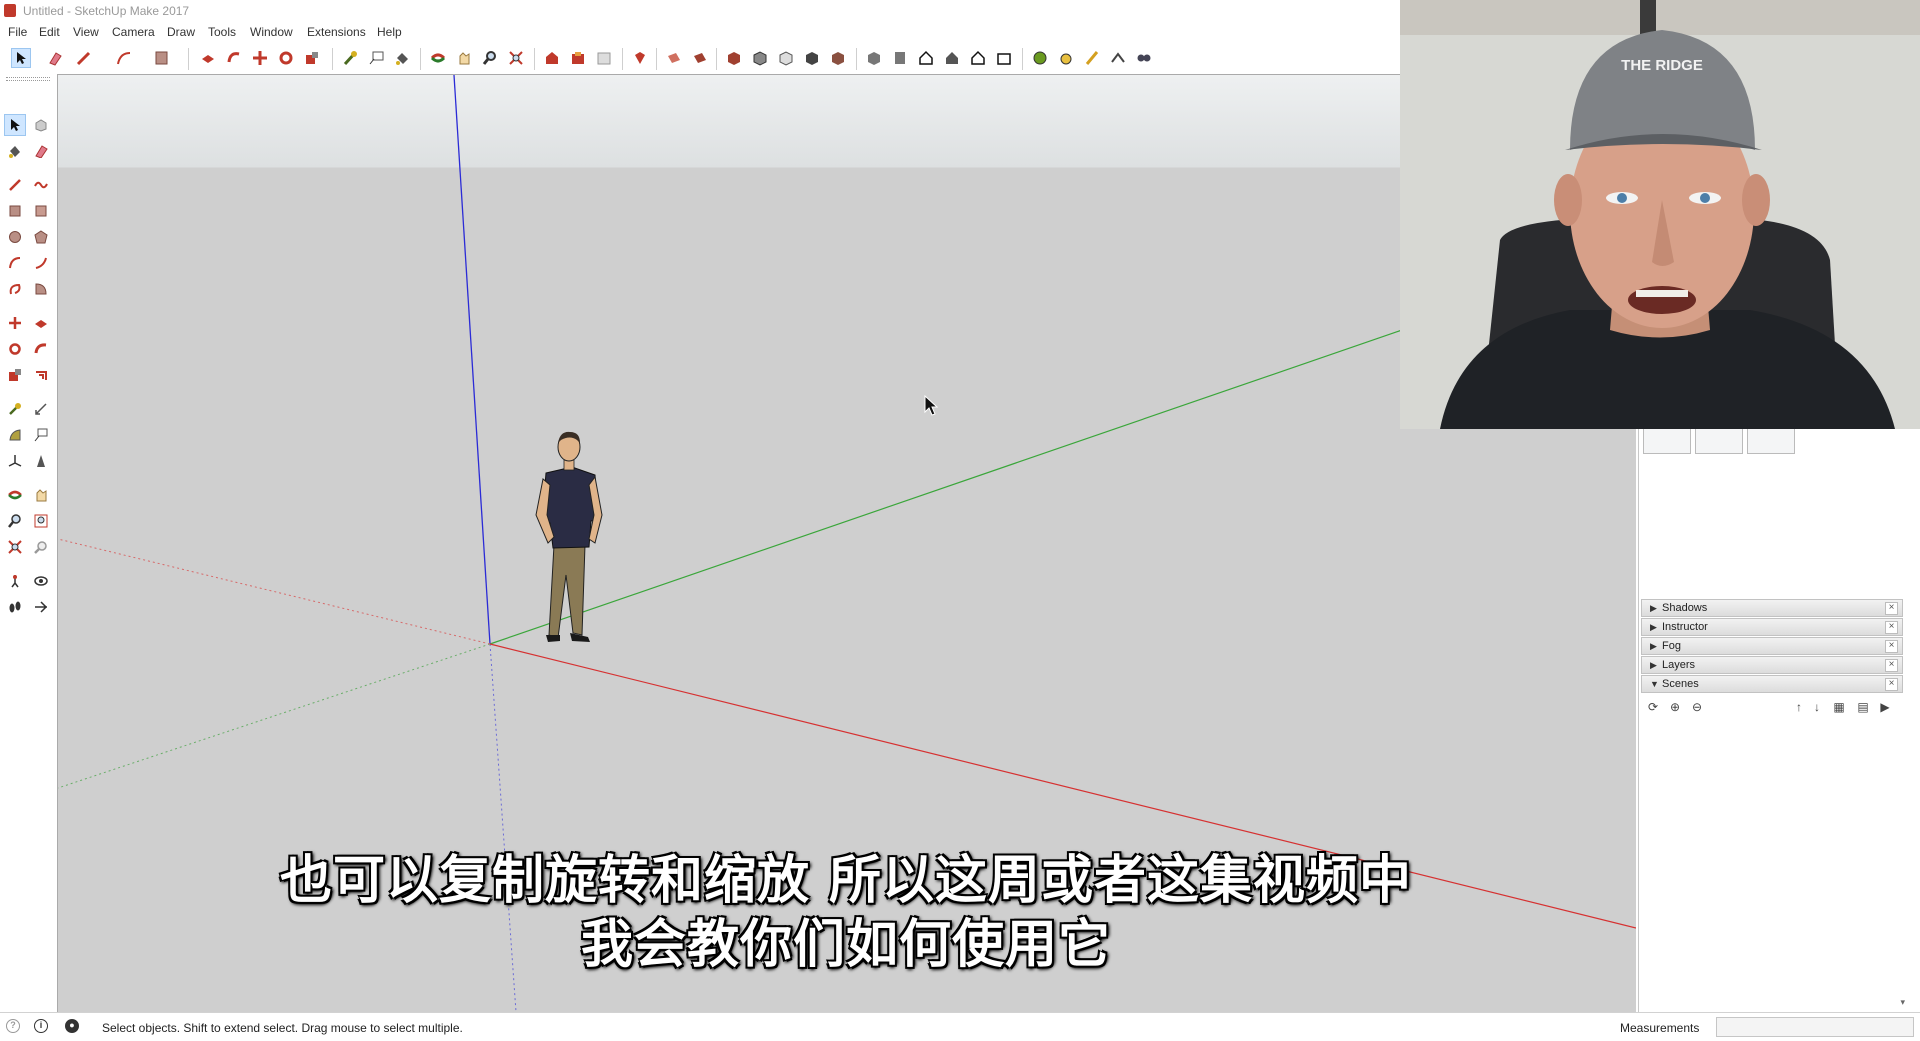 This screenshot has height=1041, width=1920. What do you see at coordinates (41, 1026) in the screenshot?
I see `credits-icon: i` at bounding box center [41, 1026].